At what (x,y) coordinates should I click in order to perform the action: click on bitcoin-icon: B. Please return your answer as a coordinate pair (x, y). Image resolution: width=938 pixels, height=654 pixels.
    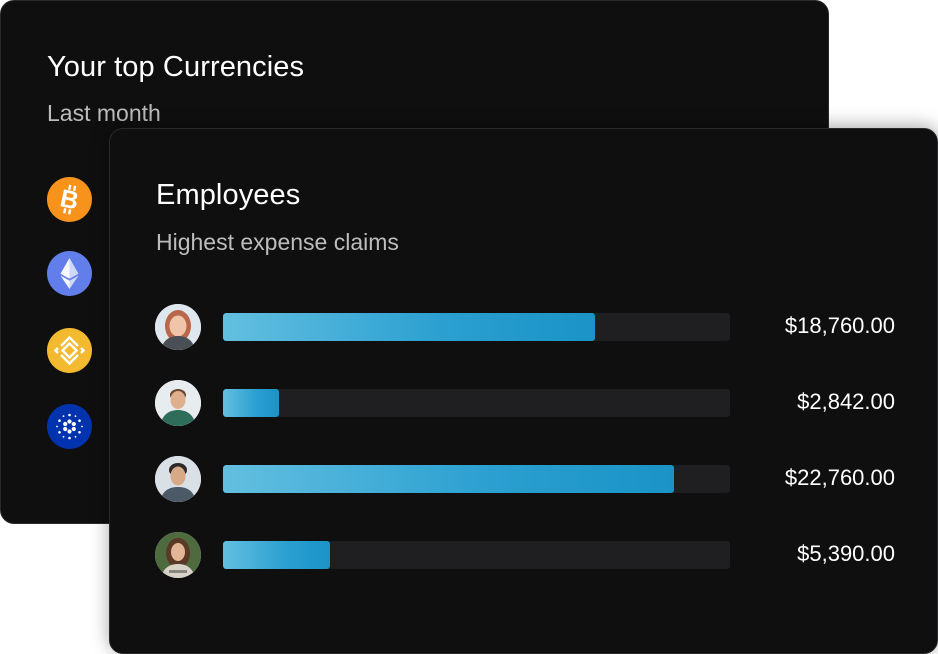
    Looking at the image, I should click on (69, 199).